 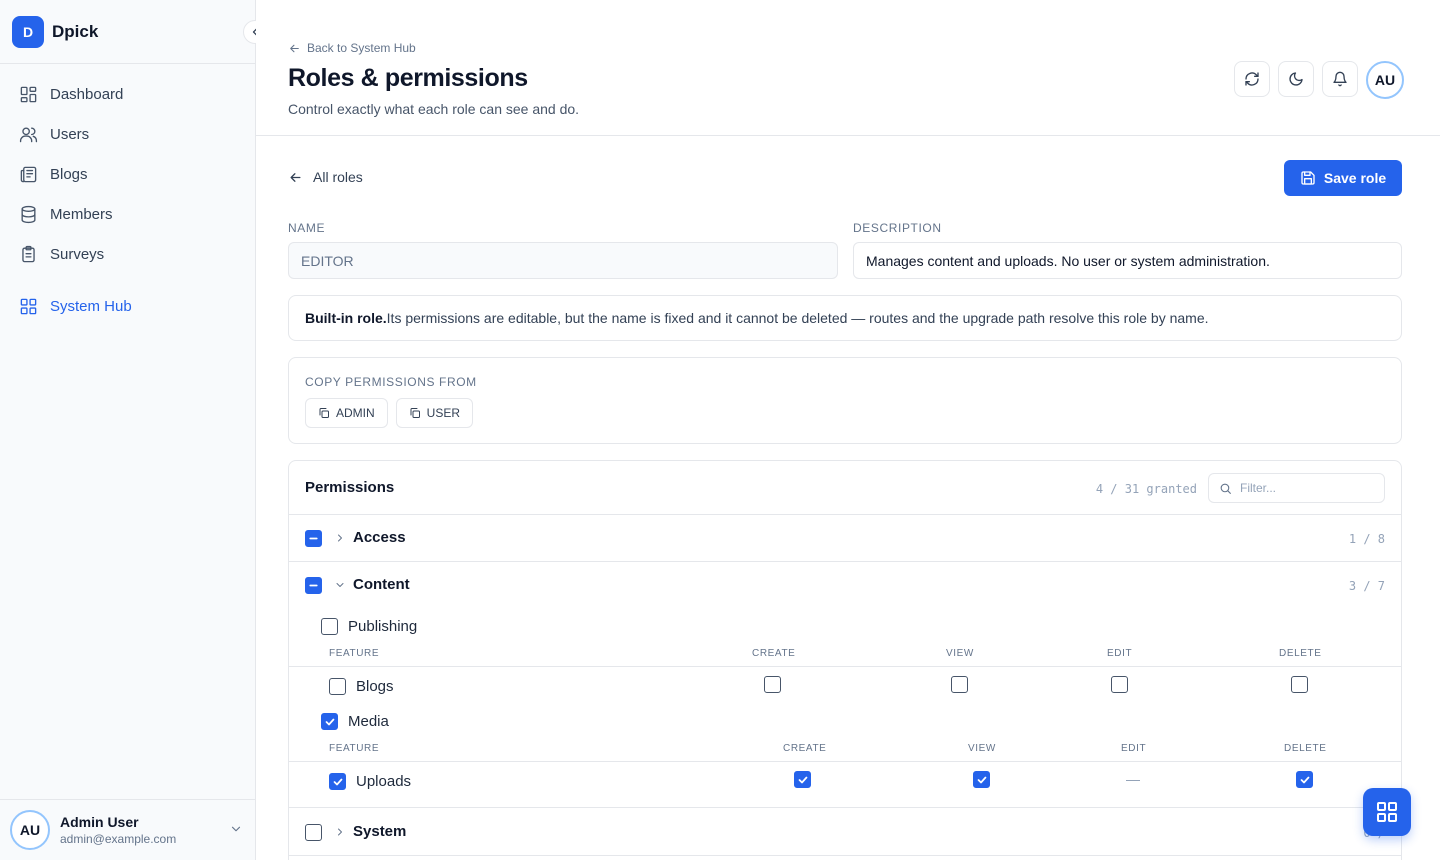 What do you see at coordinates (389, 413) in the screenshot?
I see `copy-permissions-options: ADMIN USER` at bounding box center [389, 413].